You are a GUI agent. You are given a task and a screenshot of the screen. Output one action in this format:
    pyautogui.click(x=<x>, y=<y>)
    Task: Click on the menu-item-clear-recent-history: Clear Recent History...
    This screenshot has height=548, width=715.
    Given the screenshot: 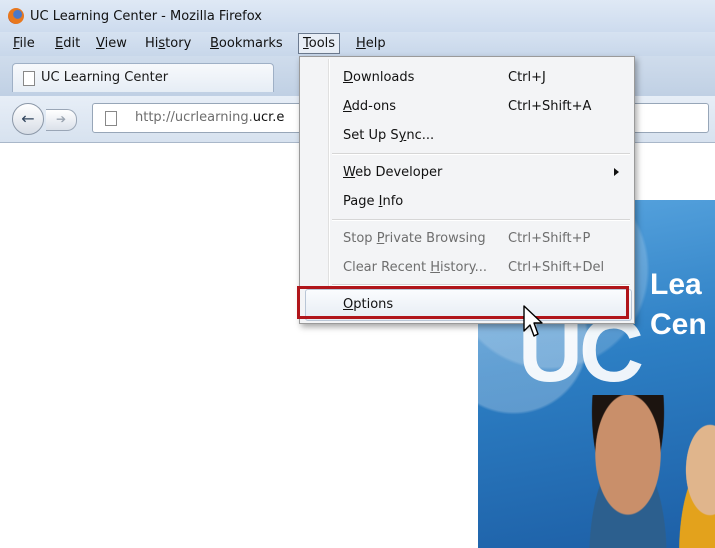 What is the action you would take?
    pyautogui.click(x=415, y=267)
    